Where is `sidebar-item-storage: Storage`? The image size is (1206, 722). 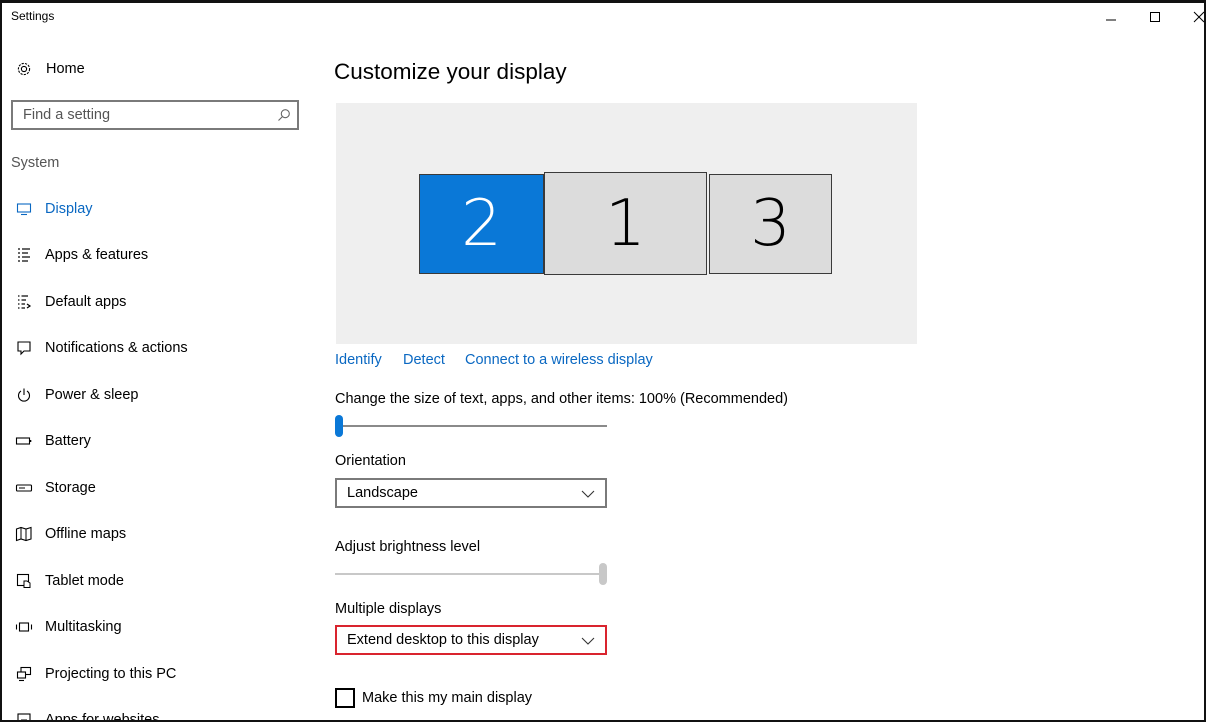
sidebar-item-storage: Storage is located at coordinates (152, 488).